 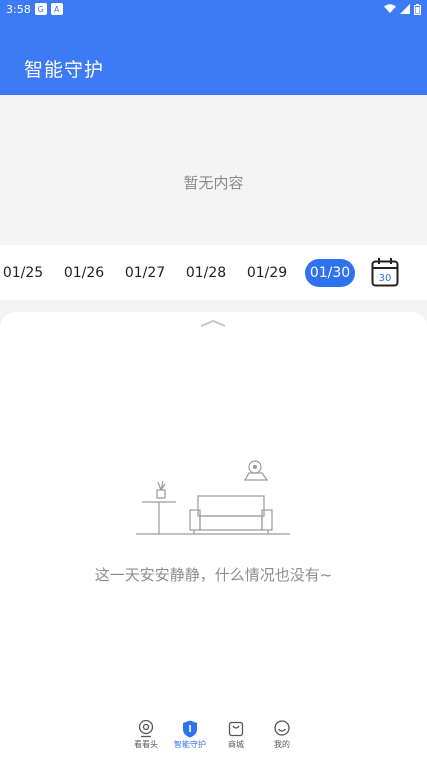 I want to click on tab-camera: 看看头, so click(x=146, y=735).